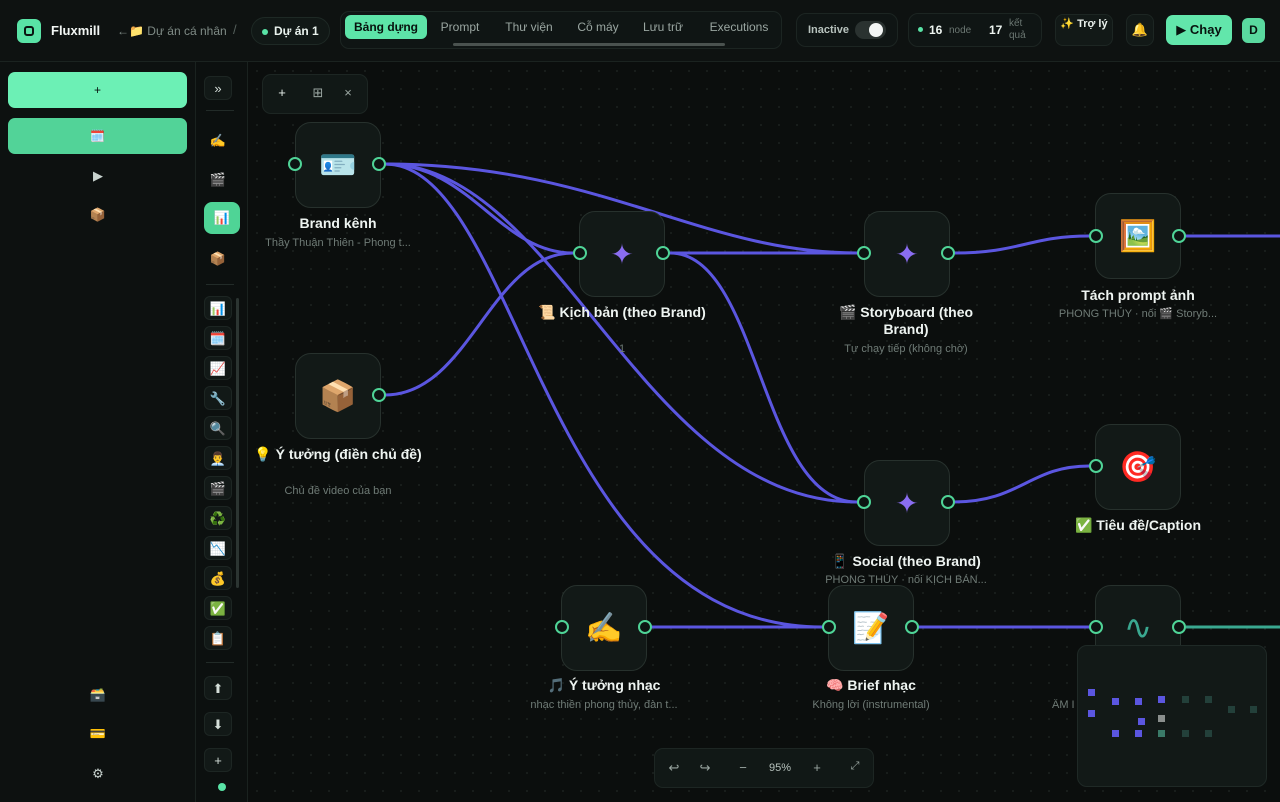  What do you see at coordinates (97, 90) in the screenshot?
I see `add-project-button: +` at bounding box center [97, 90].